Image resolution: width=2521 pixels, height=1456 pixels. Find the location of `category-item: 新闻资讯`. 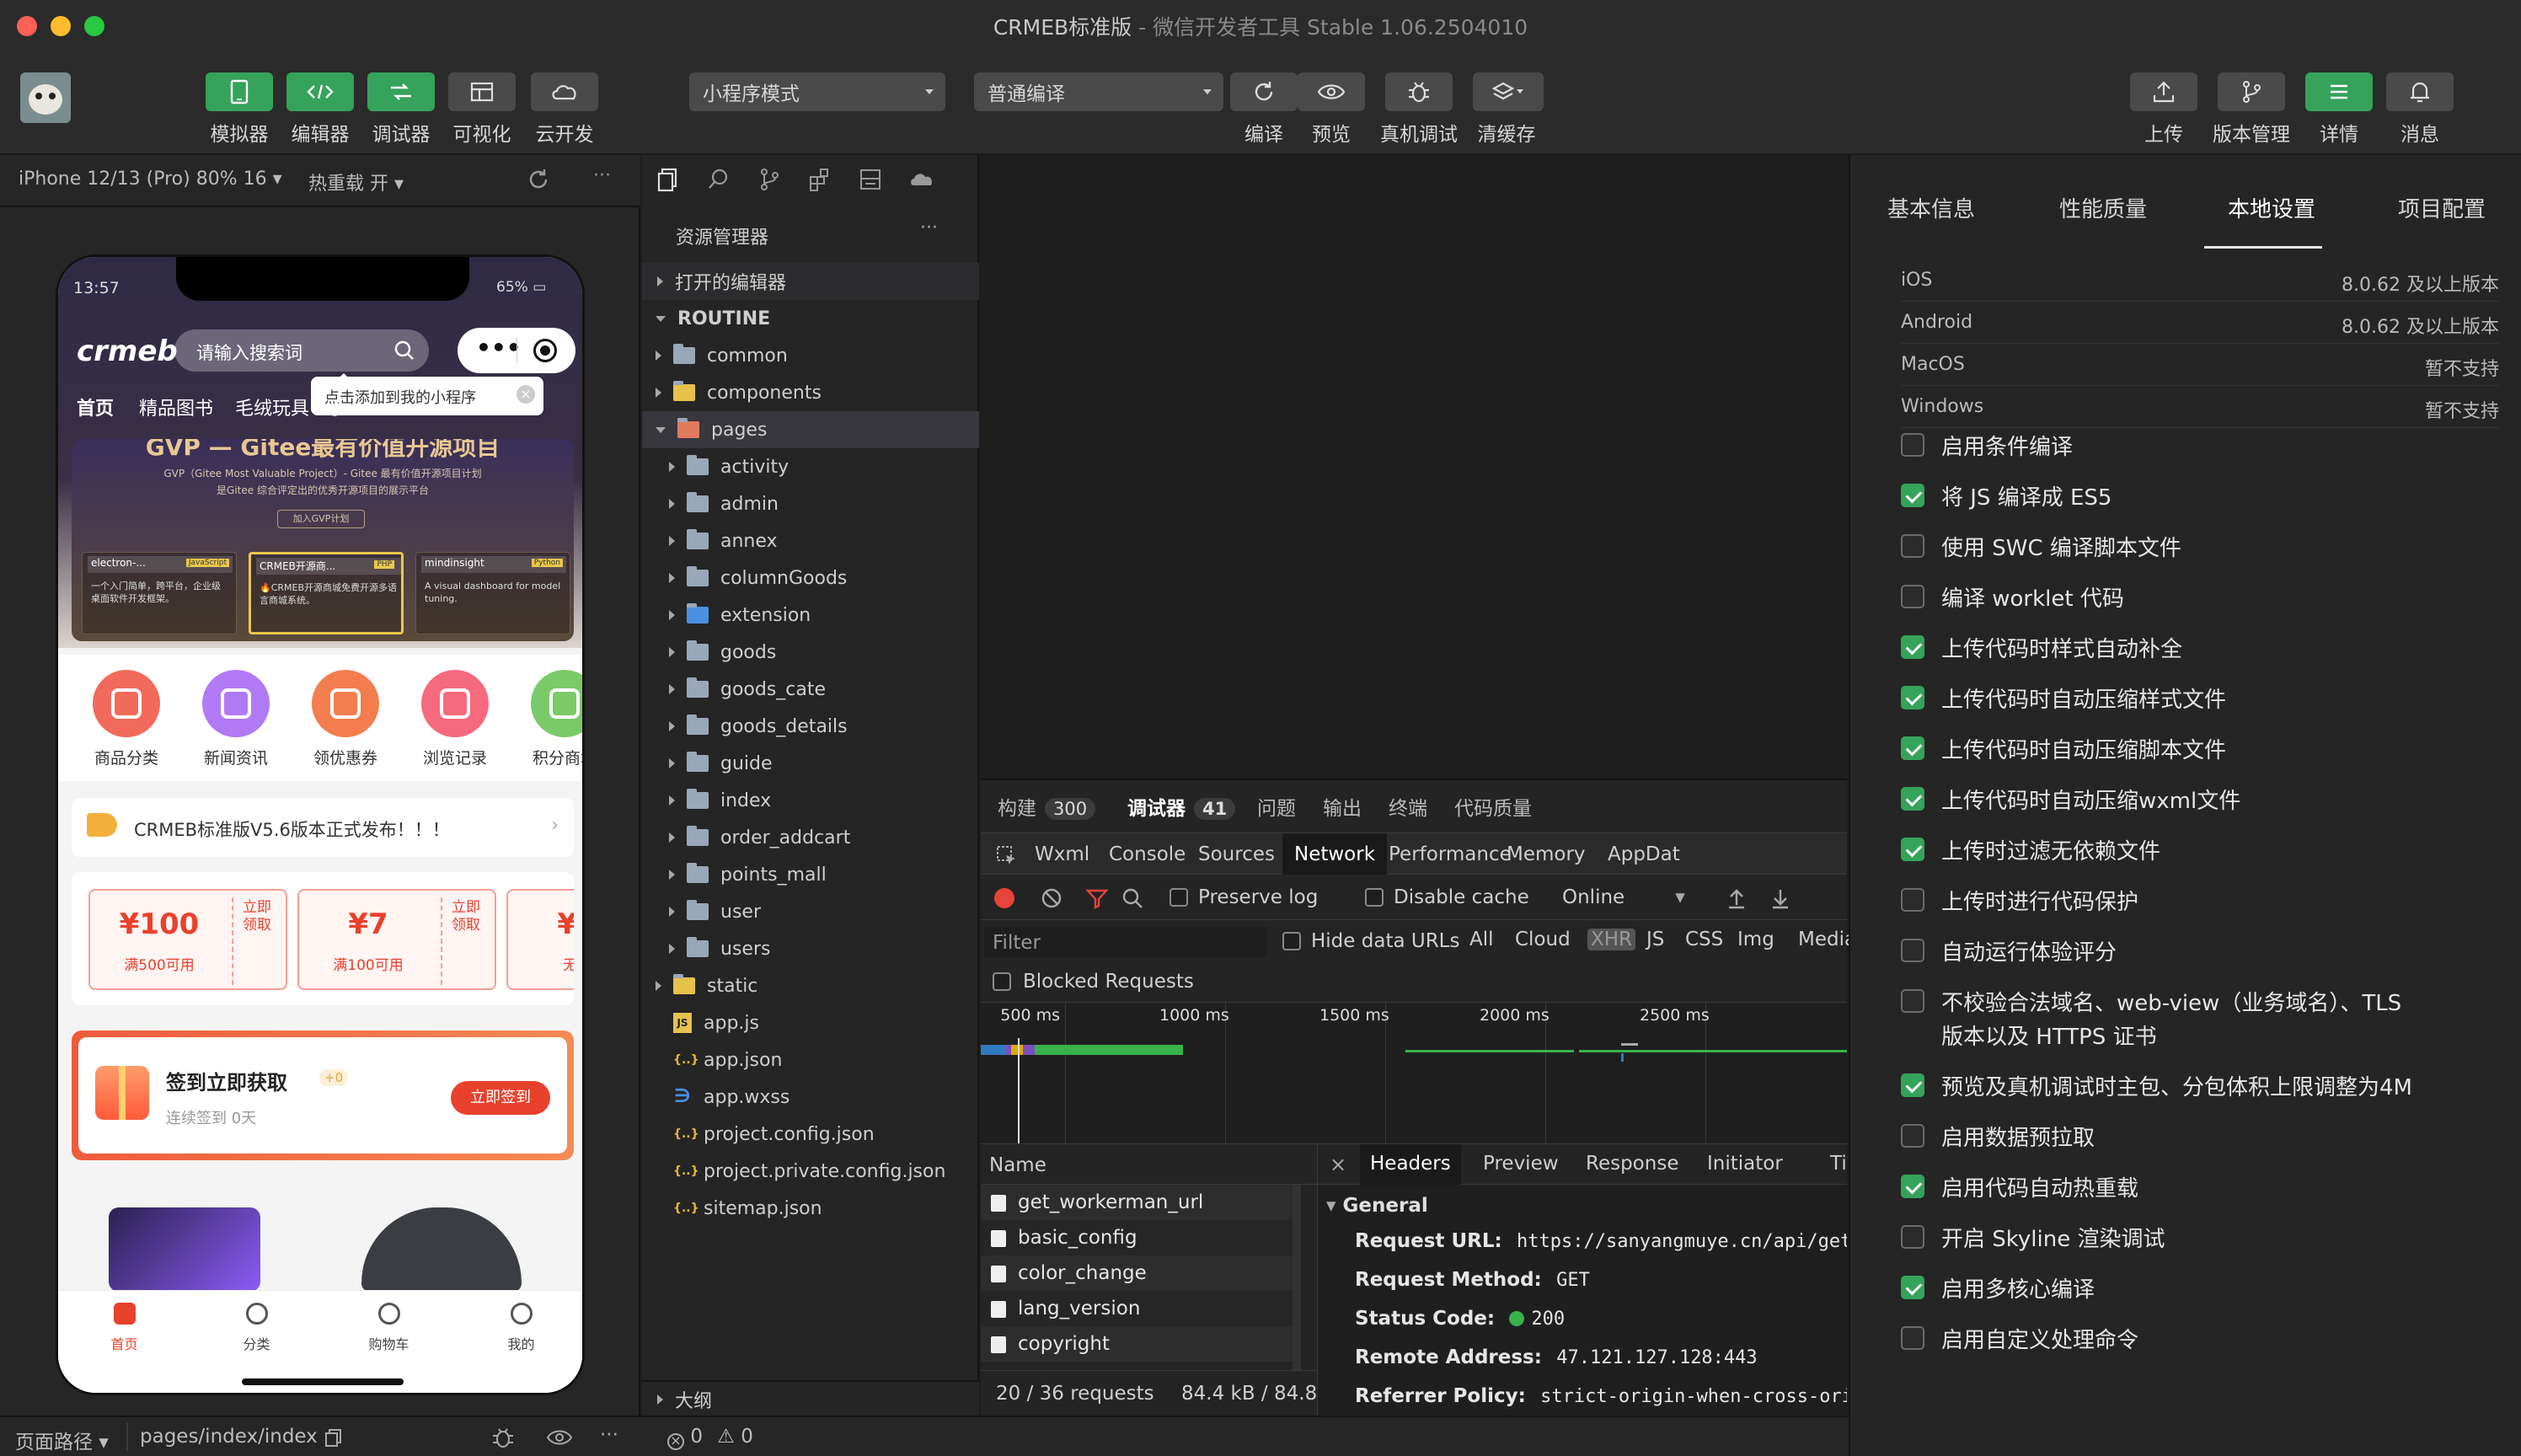

category-item: 新闻资讯 is located at coordinates (236, 721).